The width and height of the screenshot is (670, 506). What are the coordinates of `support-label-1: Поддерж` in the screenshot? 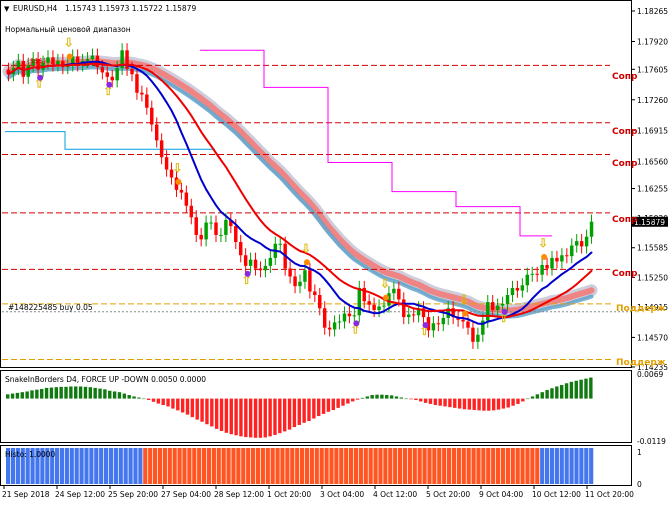 It's located at (641, 309).